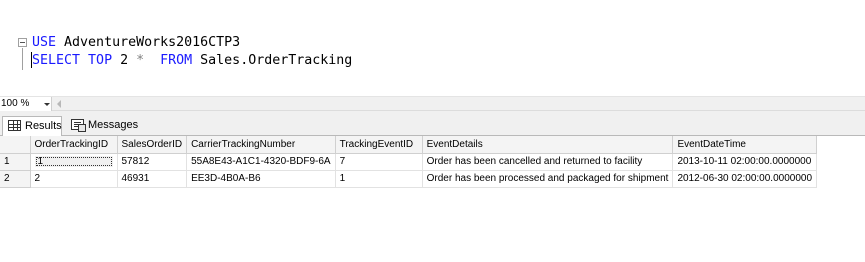  Describe the element at coordinates (432, 103) in the screenshot. I see `zoom-bar: 100 %` at that location.